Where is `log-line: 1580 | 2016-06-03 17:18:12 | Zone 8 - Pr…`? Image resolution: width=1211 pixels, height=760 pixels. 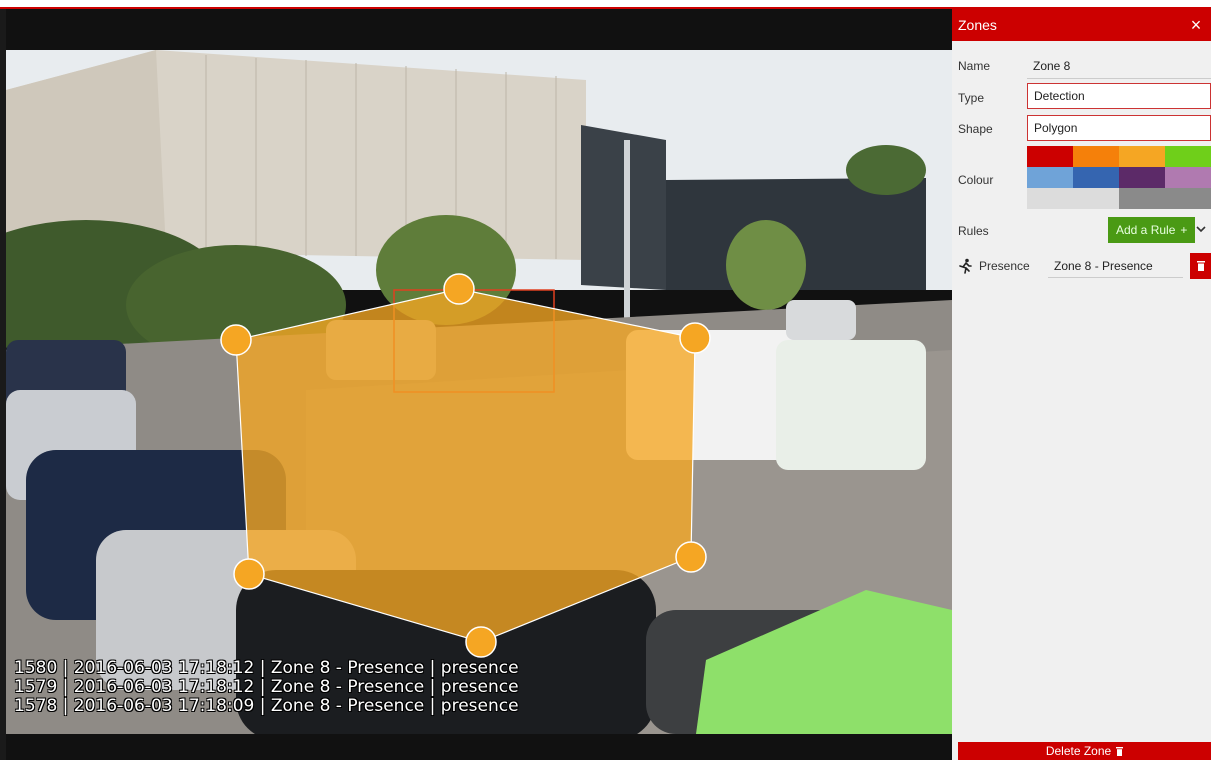
log-line: 1580 | 2016-06-03 17:18:12 | Zone 8 - Pr… is located at coordinates (266, 668).